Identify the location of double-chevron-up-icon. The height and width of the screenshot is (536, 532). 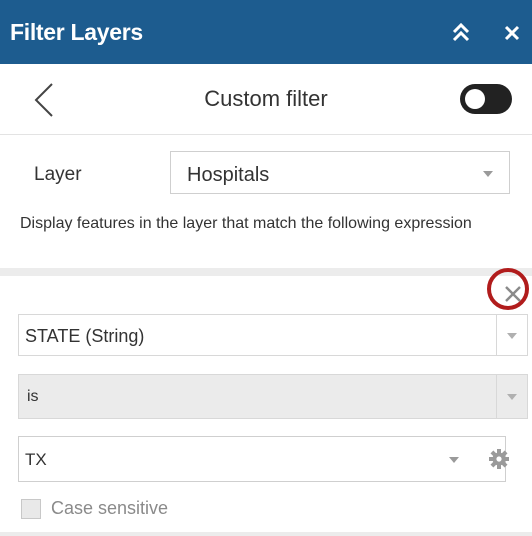
(461, 32).